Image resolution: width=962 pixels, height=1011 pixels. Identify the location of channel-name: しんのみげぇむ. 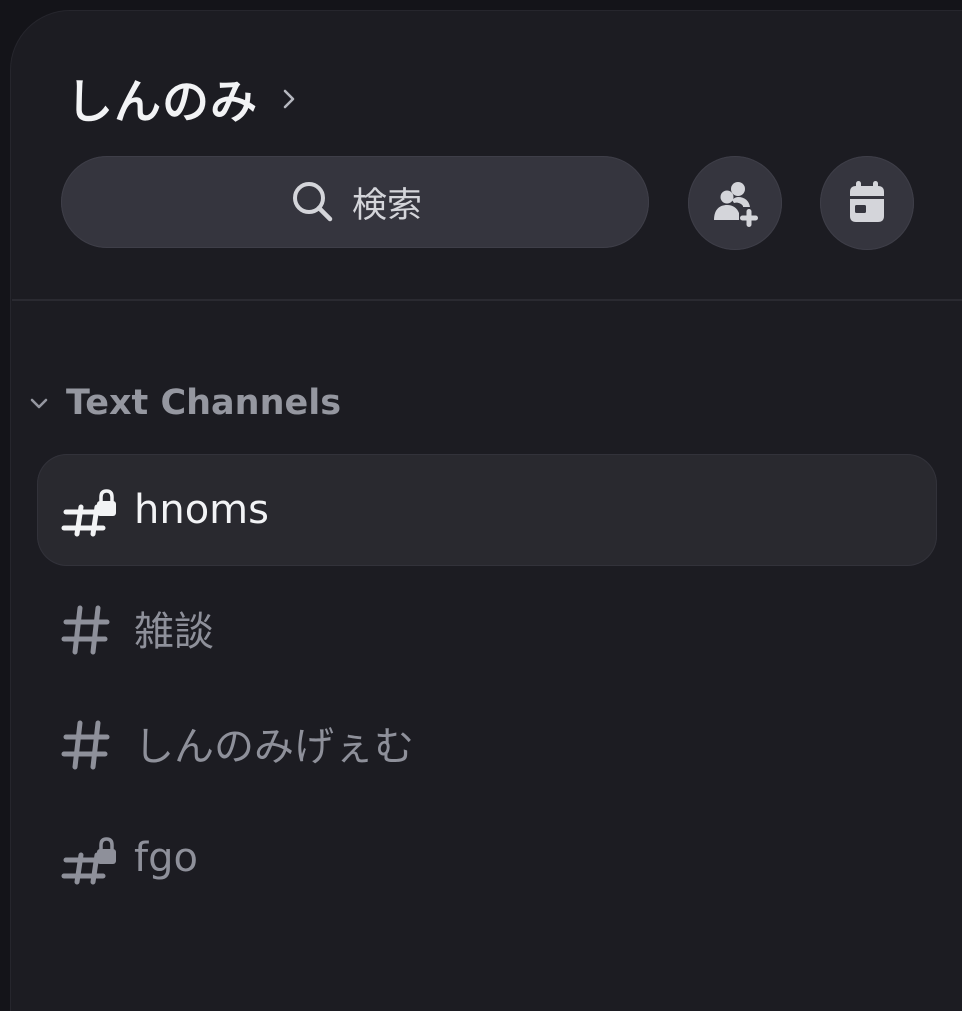
(274, 747).